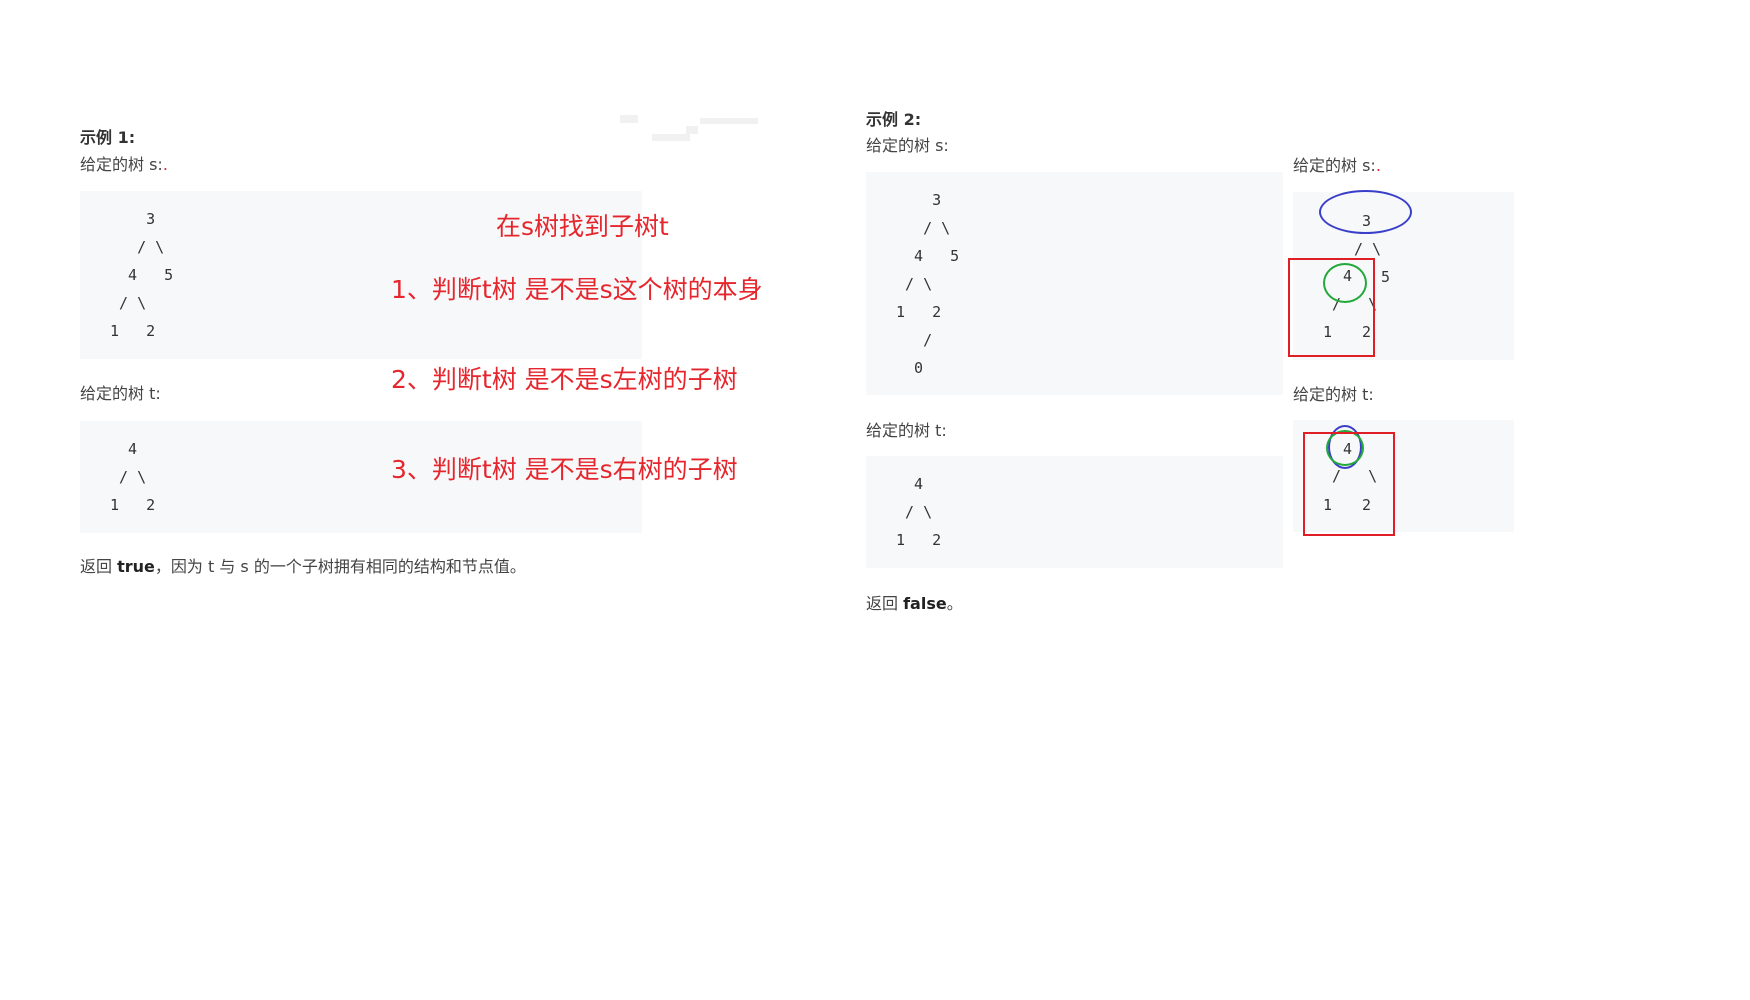  I want to click on red-subtree-box-s, so click(1331, 307).